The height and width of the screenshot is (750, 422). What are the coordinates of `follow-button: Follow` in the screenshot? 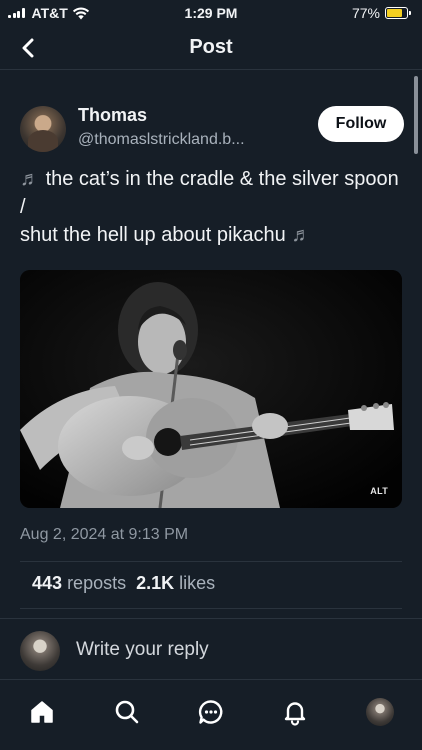 It's located at (361, 124).